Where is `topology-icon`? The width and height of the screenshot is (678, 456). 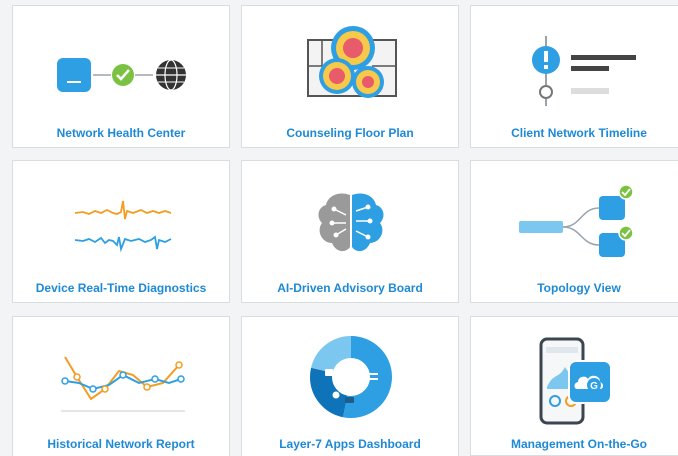 topology-icon is located at coordinates (576, 220).